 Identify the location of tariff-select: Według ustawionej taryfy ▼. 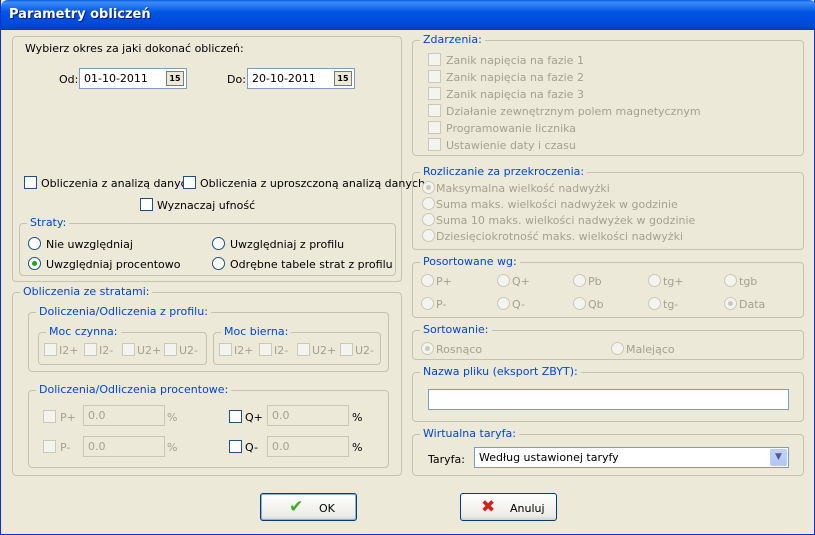
(631, 457).